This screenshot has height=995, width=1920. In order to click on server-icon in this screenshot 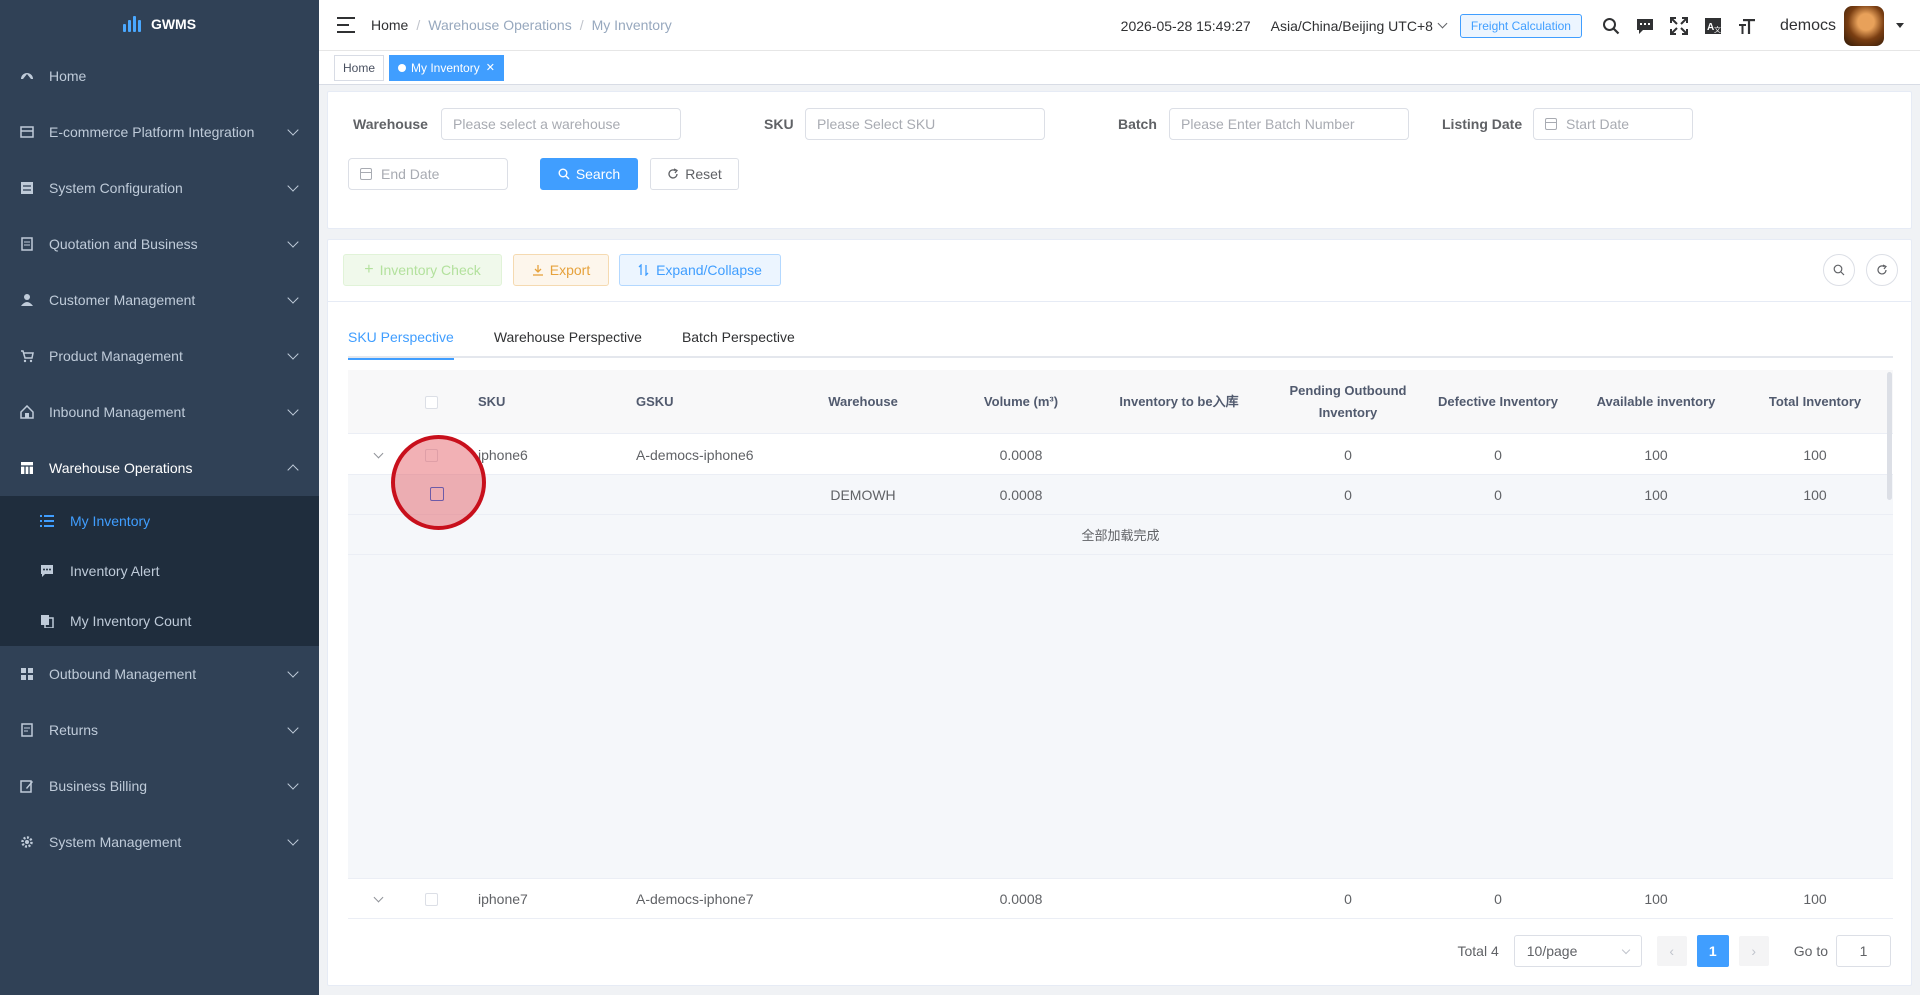, I will do `click(27, 188)`.